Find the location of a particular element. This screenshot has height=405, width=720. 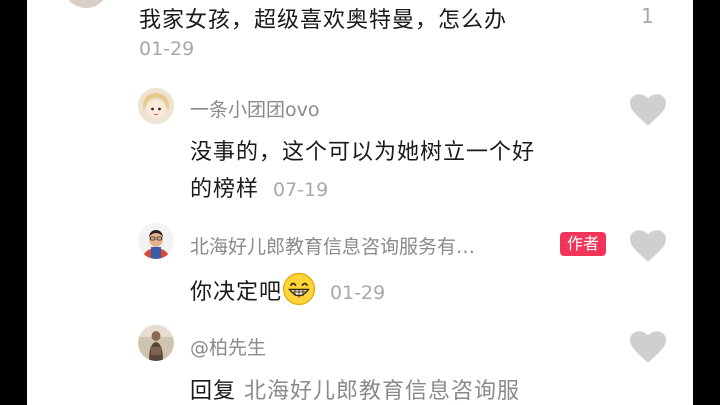

reply-2-avatar is located at coordinates (156, 241).